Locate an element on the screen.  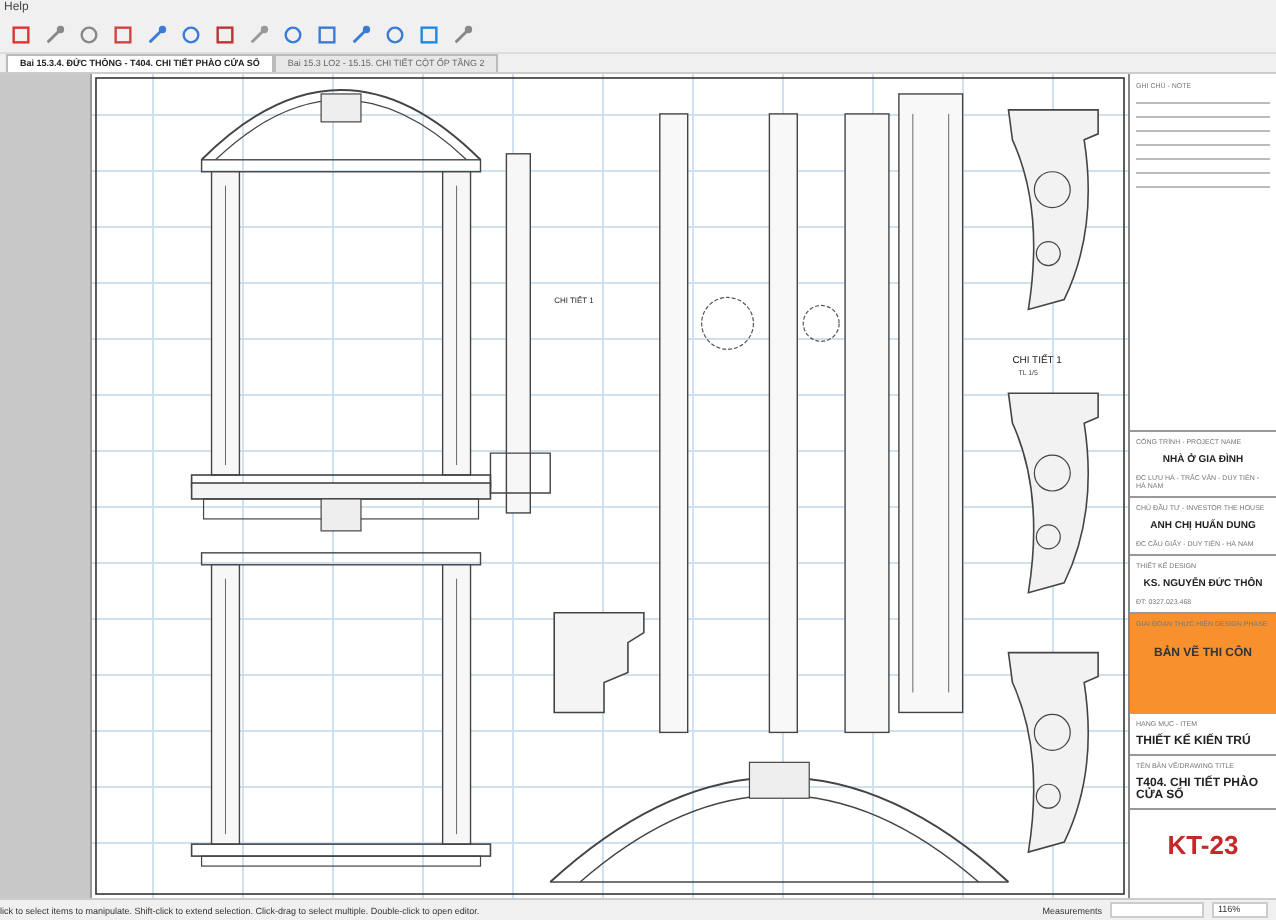
measurements-field is located at coordinates (1157, 910).